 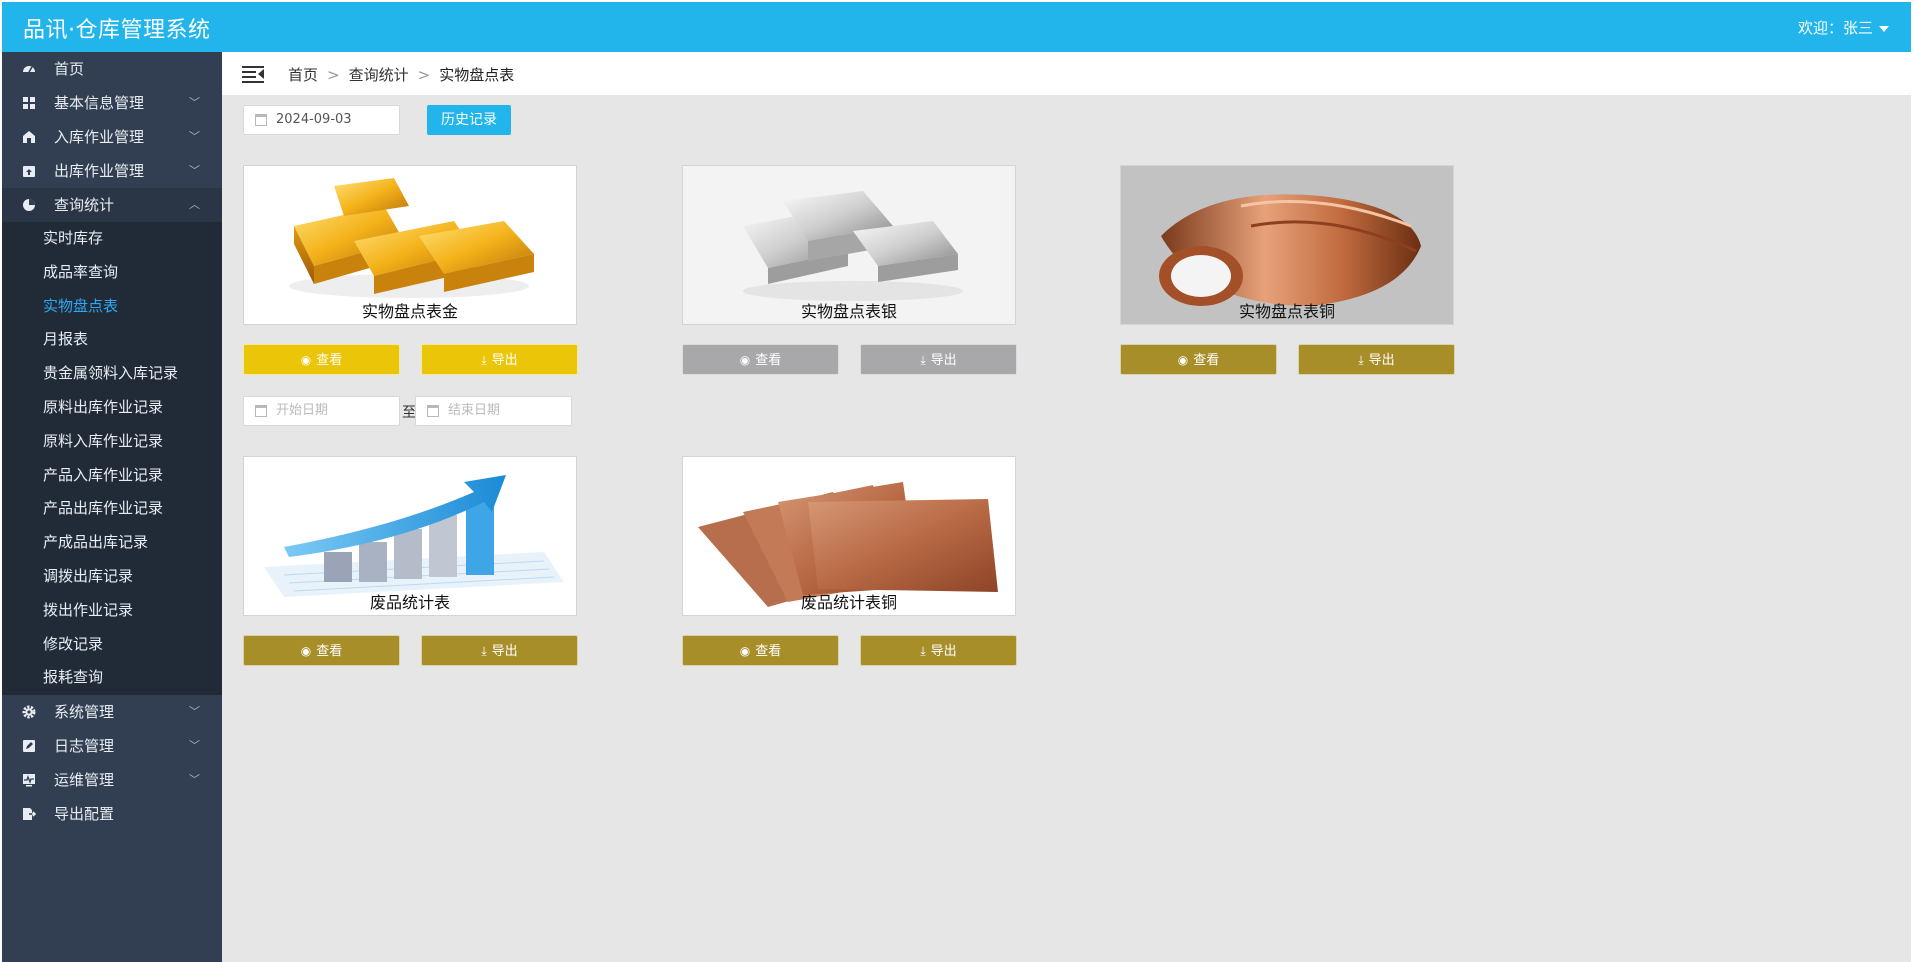 I want to click on breadcrumb: 首页 > 查询统计 > 实物盘点表, so click(x=401, y=74).